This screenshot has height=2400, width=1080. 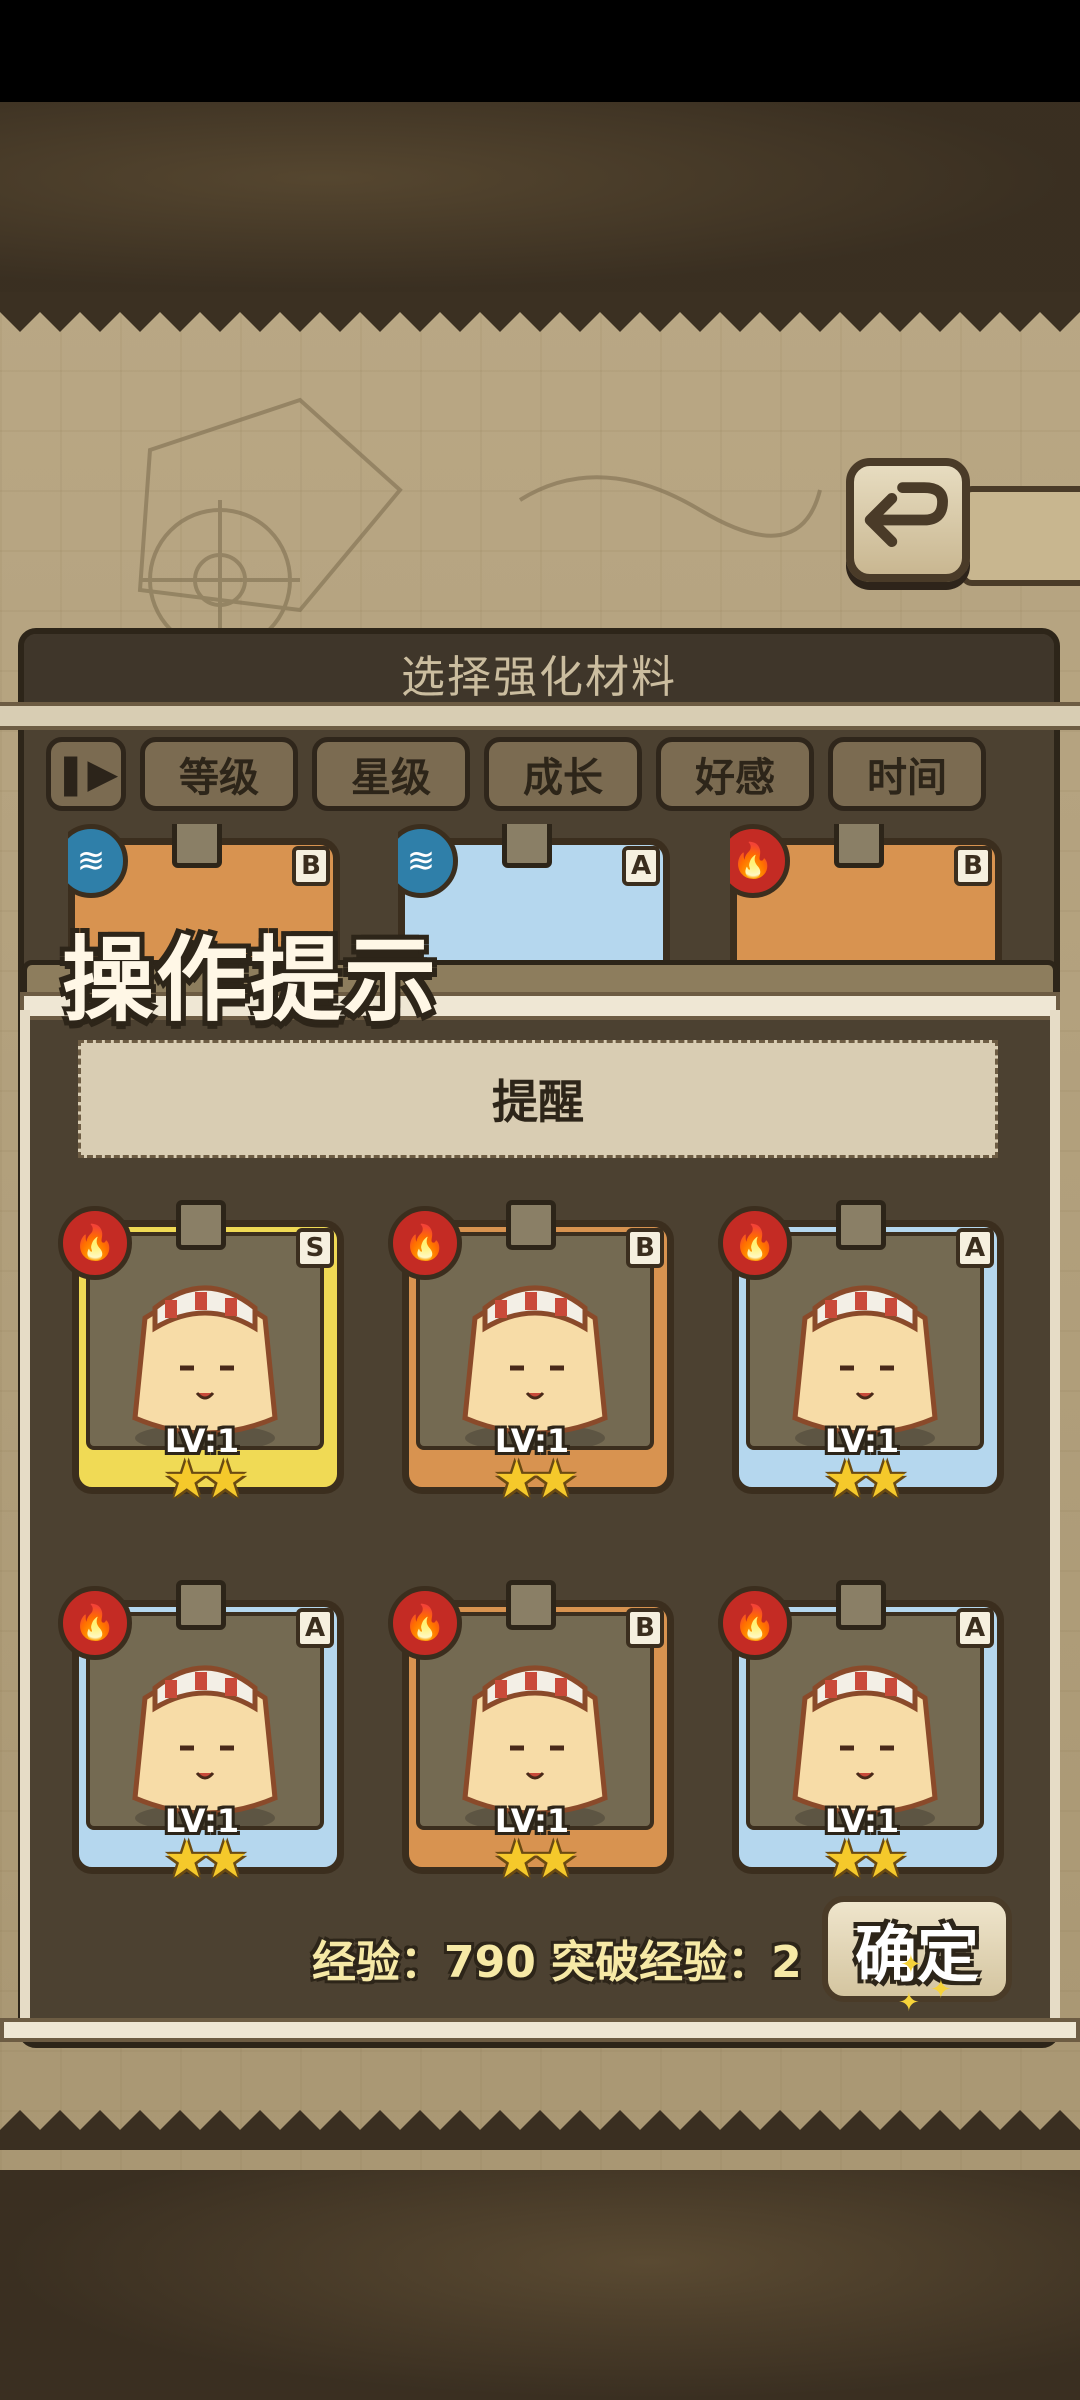 What do you see at coordinates (906, 514) in the screenshot?
I see `back-arrow-icon` at bounding box center [906, 514].